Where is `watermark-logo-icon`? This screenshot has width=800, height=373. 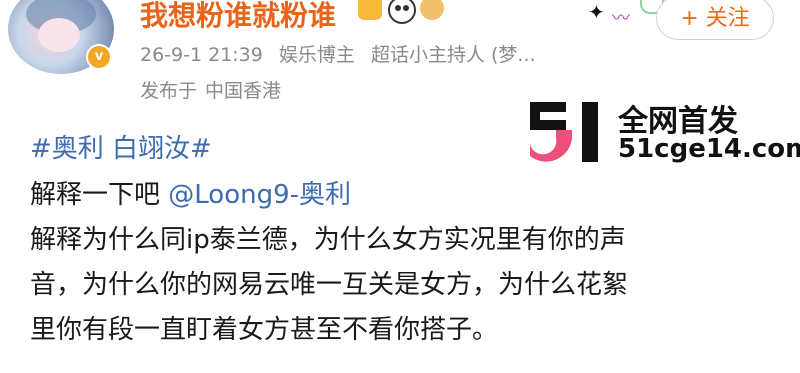
watermark-logo-icon is located at coordinates (564, 132).